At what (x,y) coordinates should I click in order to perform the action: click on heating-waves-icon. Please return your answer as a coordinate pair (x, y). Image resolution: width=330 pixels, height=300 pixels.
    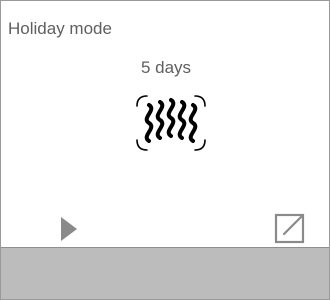
    Looking at the image, I should click on (171, 123).